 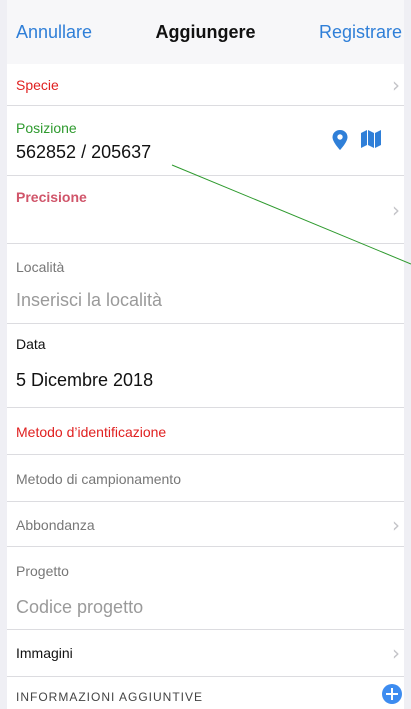 What do you see at coordinates (110, 697) in the screenshot?
I see `additional-info-label: INFORMAZIONI AGGIUNTIVE` at bounding box center [110, 697].